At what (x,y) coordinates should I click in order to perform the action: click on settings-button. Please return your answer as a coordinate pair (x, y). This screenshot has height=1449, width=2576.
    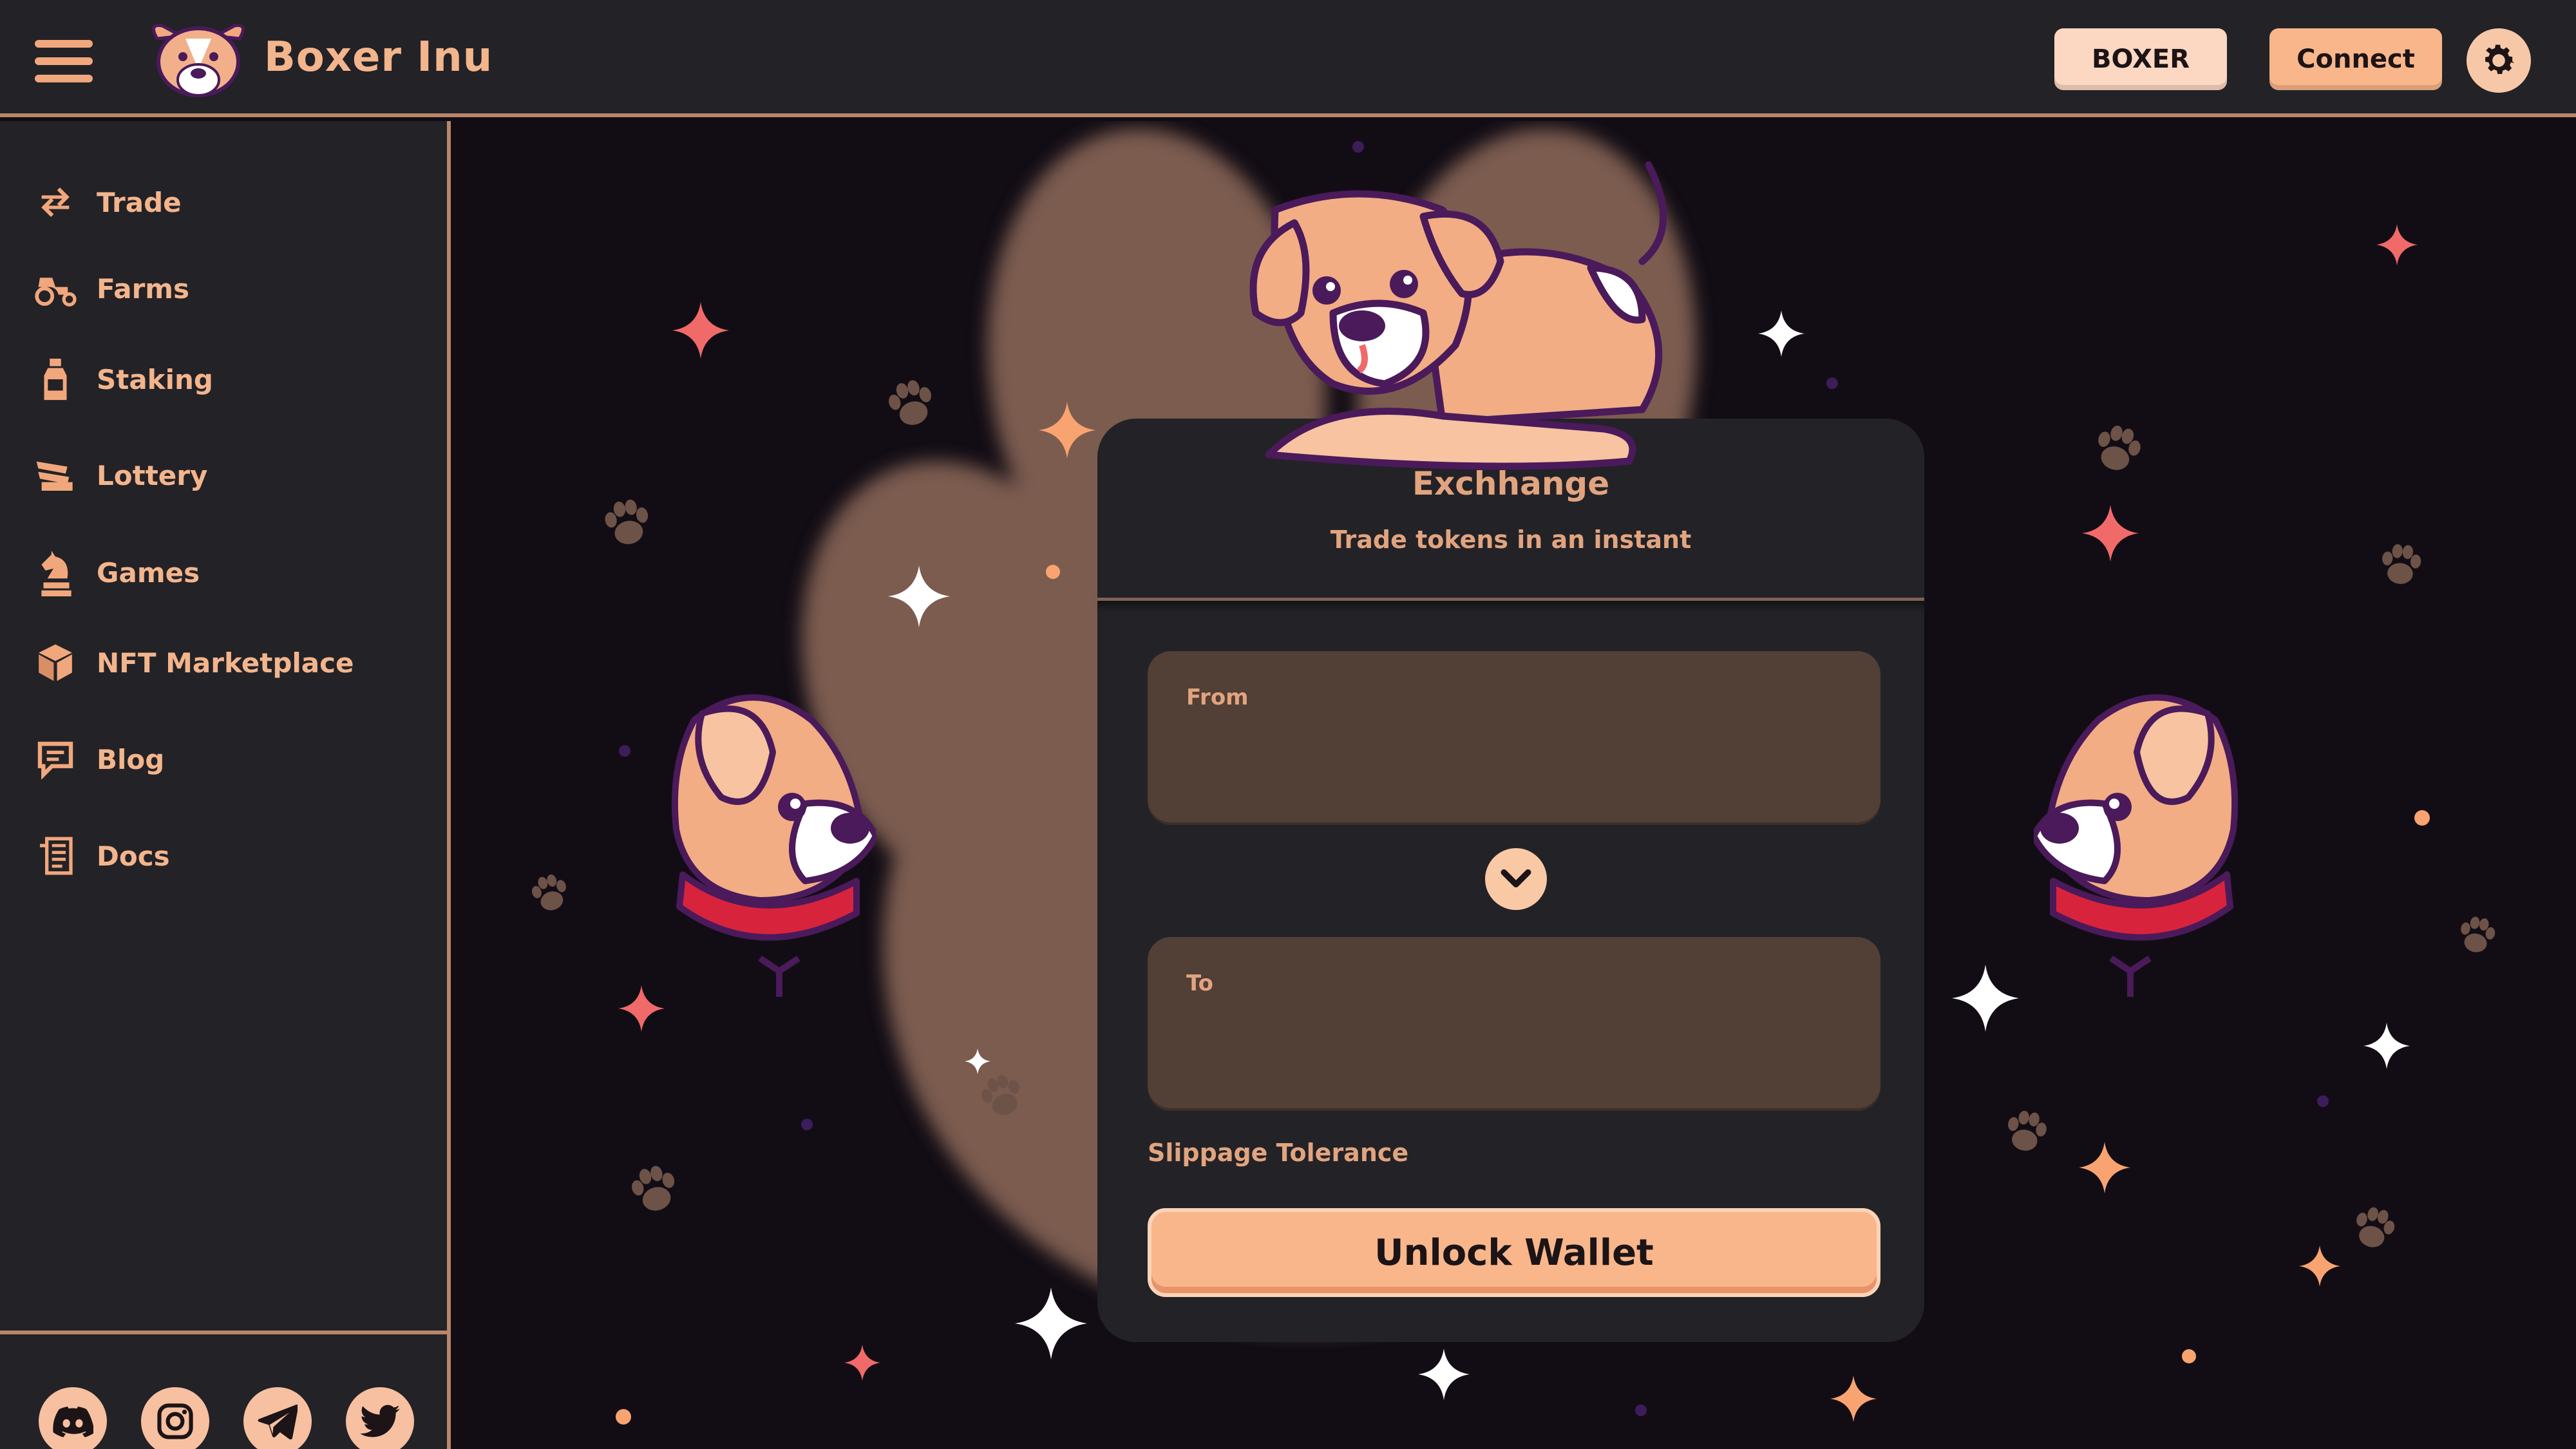
    Looking at the image, I should click on (2499, 60).